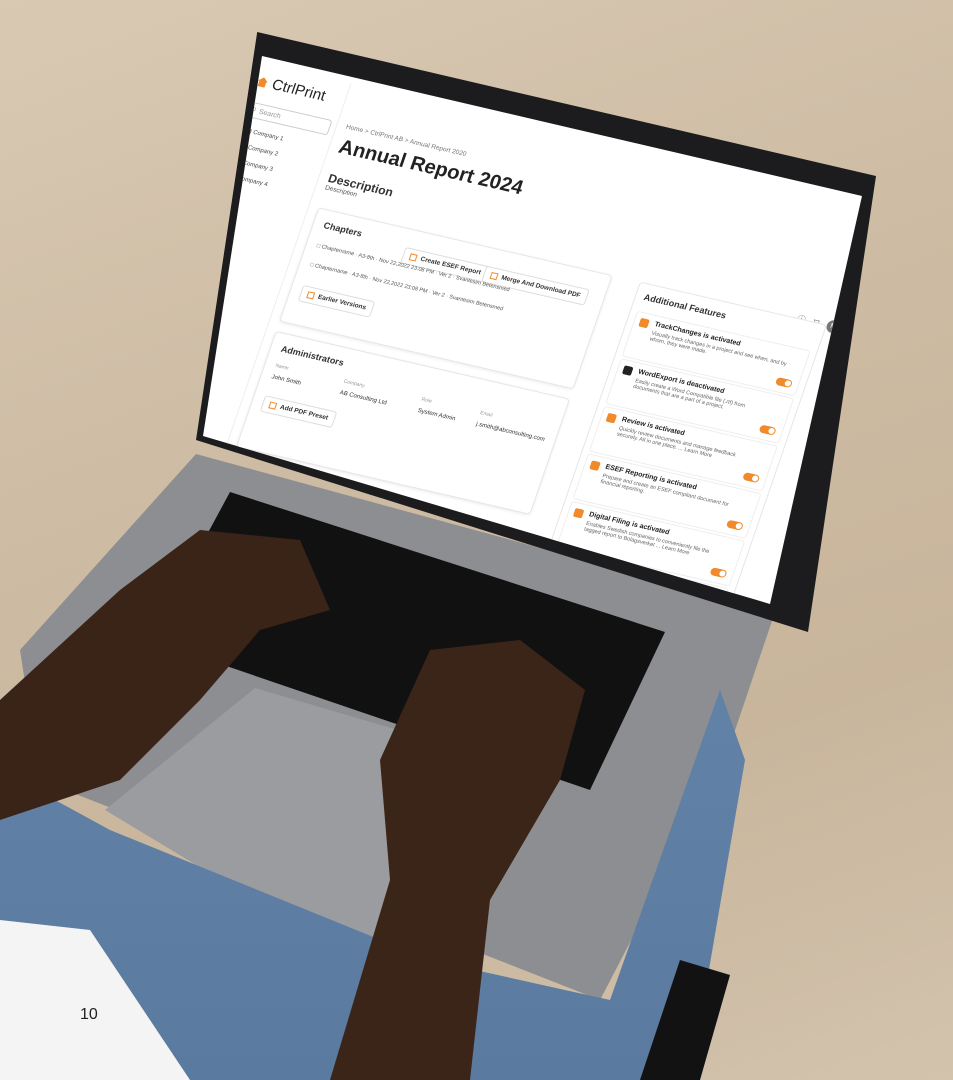  What do you see at coordinates (304, 412) in the screenshot?
I see `add-pdf-label: Add PDF Preset` at bounding box center [304, 412].